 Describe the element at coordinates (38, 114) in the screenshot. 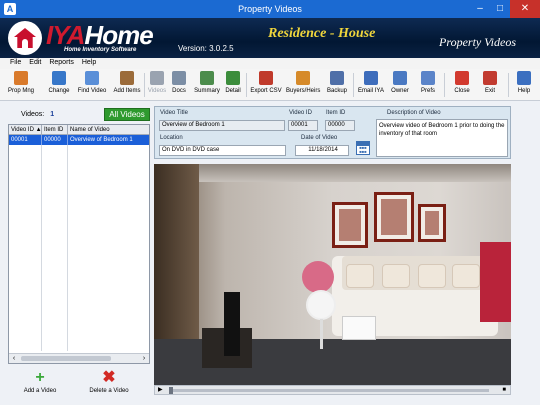

I see `videos-count: Videos: 1` at that location.